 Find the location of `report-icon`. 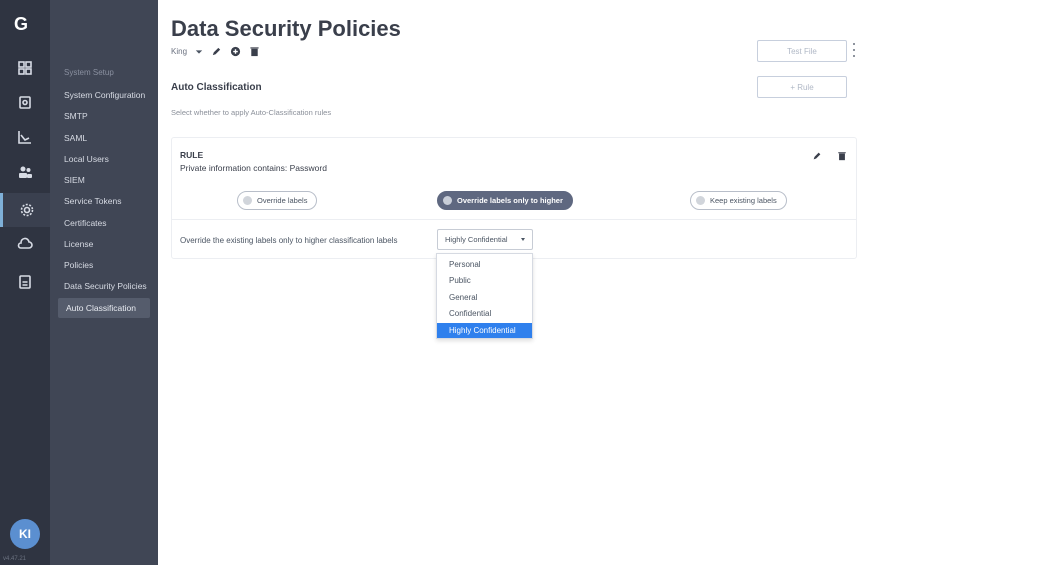

report-icon is located at coordinates (25, 282).